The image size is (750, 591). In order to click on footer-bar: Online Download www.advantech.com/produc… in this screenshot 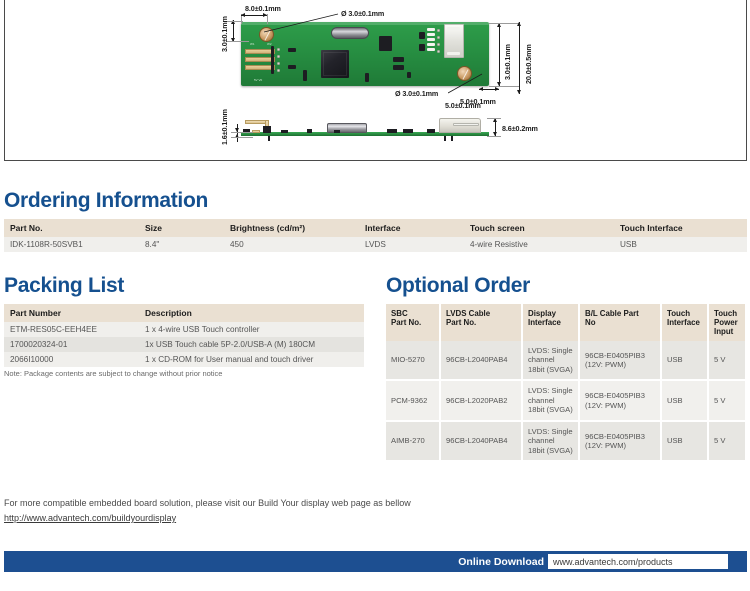, I will do `click(375, 561)`.